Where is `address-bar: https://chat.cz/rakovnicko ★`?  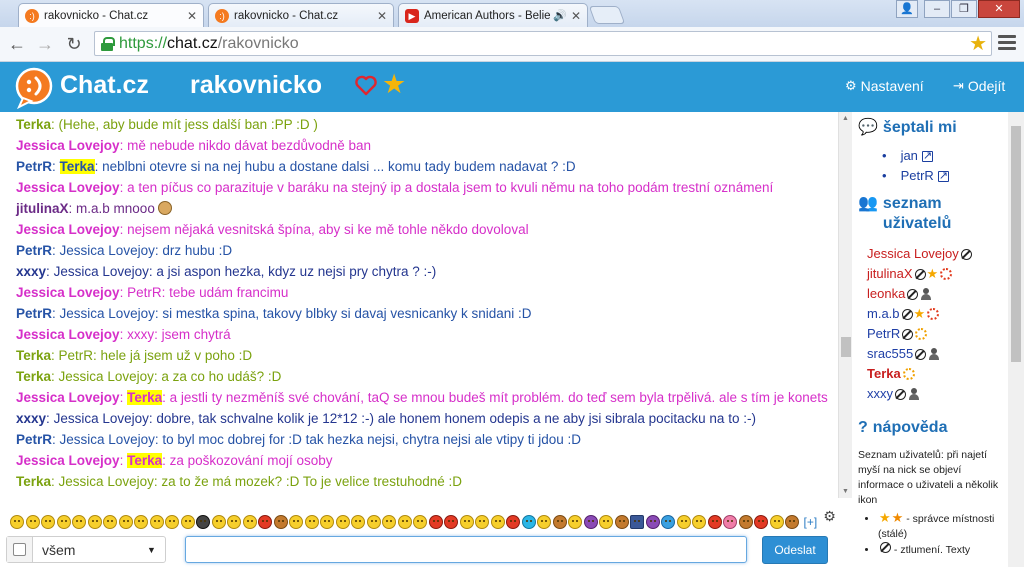
address-bar: https://chat.cz/rakovnicko ★ is located at coordinates (543, 43).